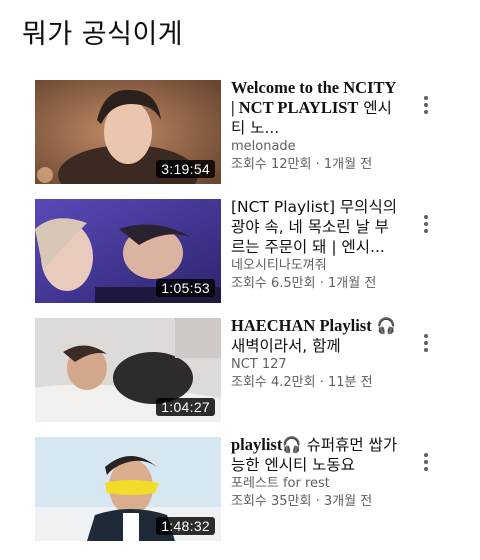 The image size is (480, 560). I want to click on video-title-en: [NCT Playlist], so click(283, 207).